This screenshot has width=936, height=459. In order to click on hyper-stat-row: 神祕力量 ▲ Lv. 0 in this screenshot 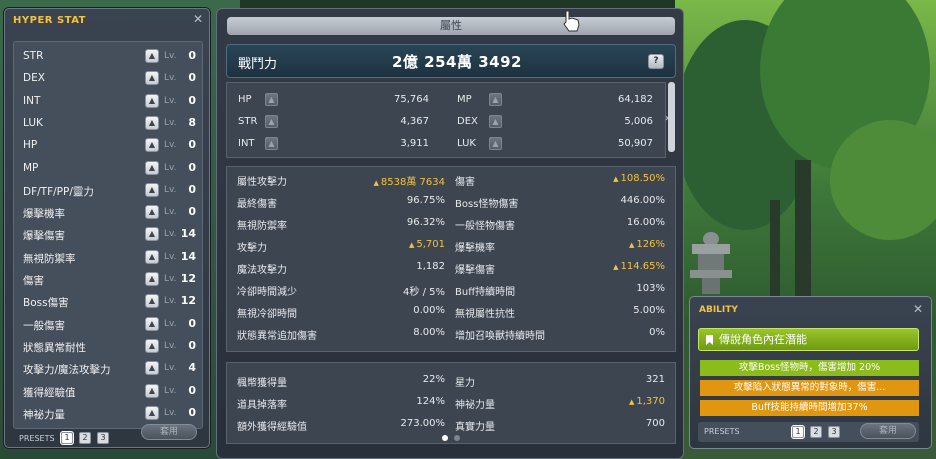, I will do `click(109, 414)`.